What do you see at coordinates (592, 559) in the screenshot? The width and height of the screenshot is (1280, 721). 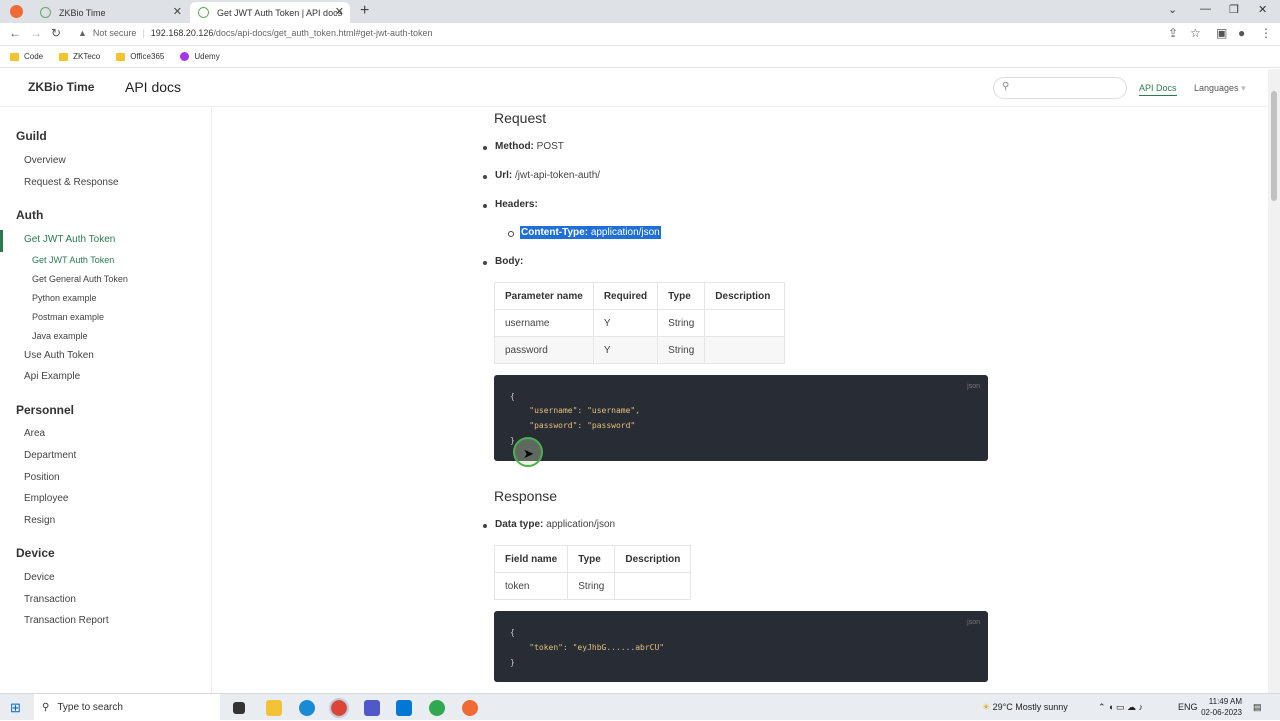 I see `table-header-row: Field name Type Description` at bounding box center [592, 559].